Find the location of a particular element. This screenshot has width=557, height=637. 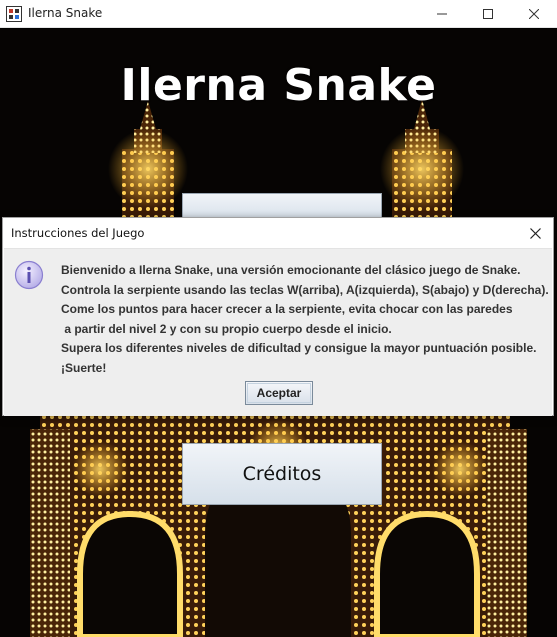

dialog-title: Instrucciones del Juego is located at coordinates (78, 233).